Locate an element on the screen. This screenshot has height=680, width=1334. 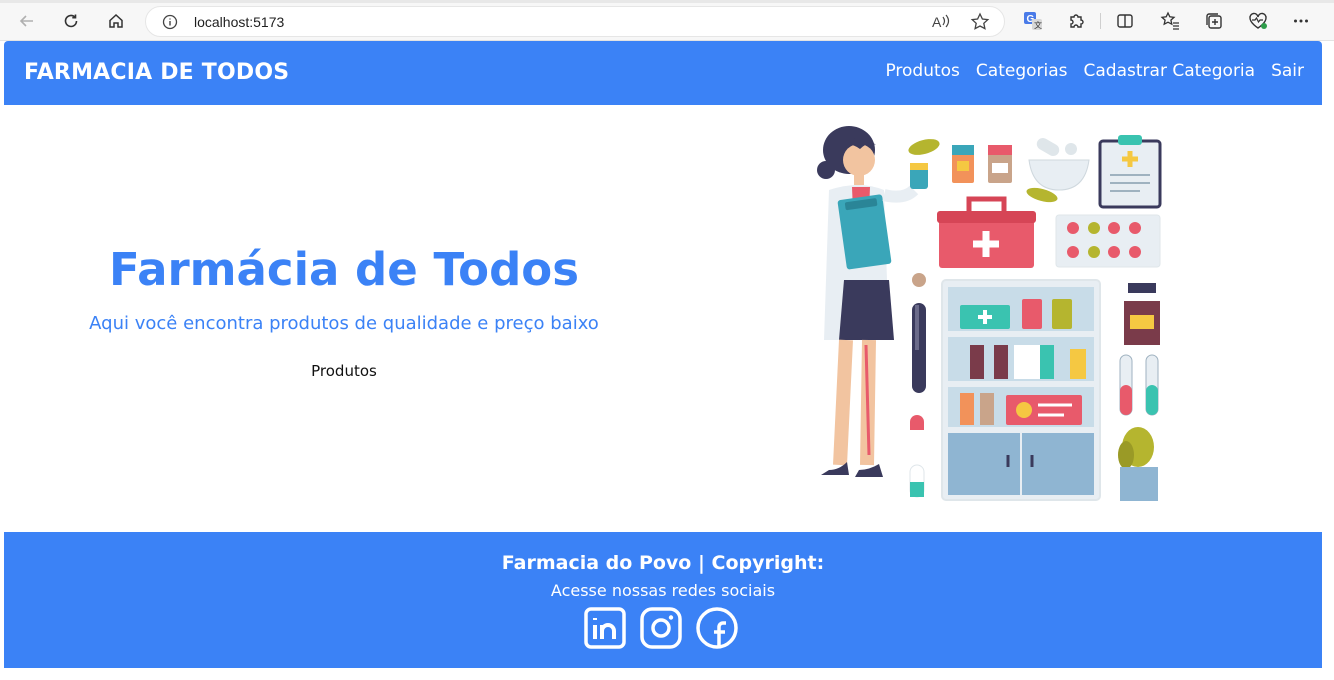
translate-icon: G文 is located at coordinates (1033, 21).